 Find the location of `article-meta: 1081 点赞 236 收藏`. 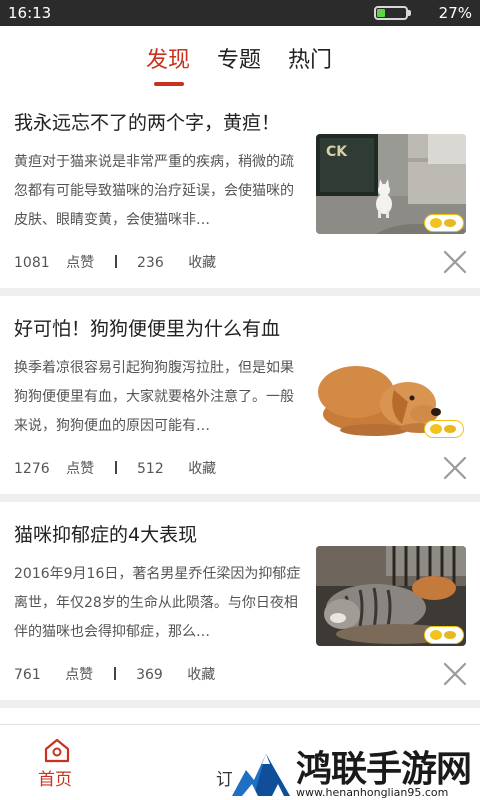

article-meta: 1081 点赞 236 收藏 is located at coordinates (115, 262).